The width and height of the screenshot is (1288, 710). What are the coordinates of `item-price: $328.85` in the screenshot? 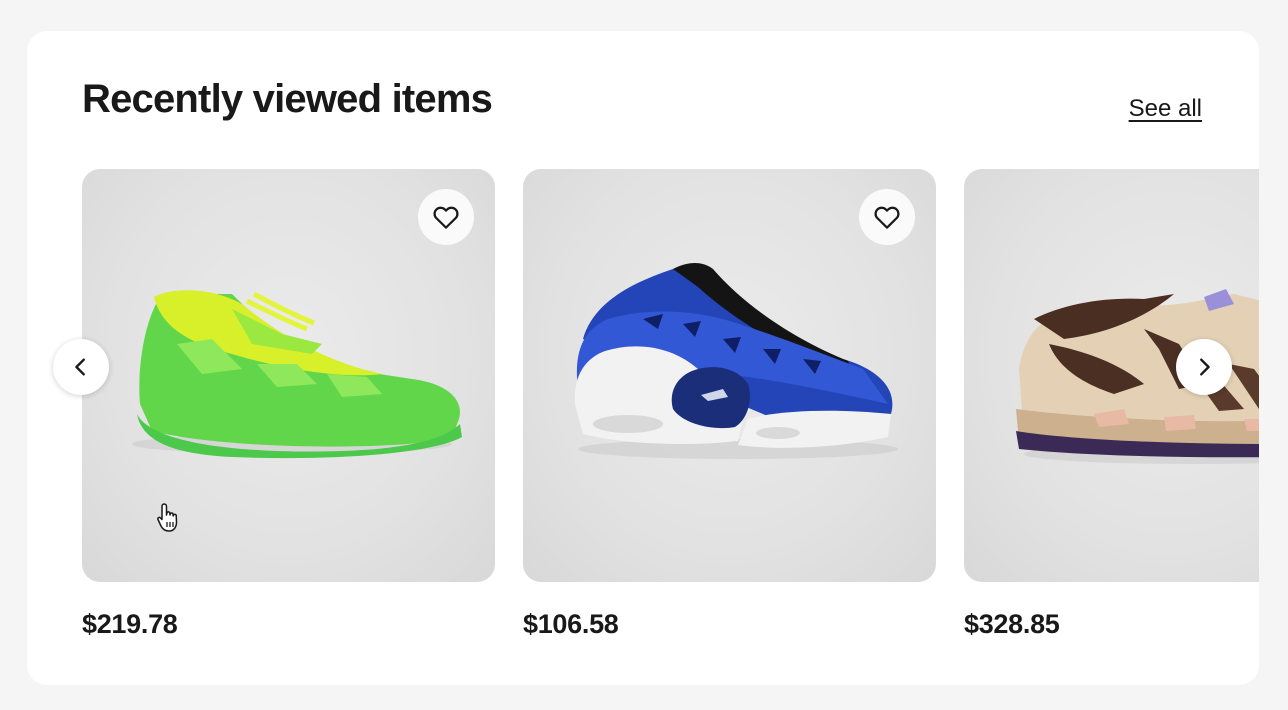 It's located at (1012, 624).